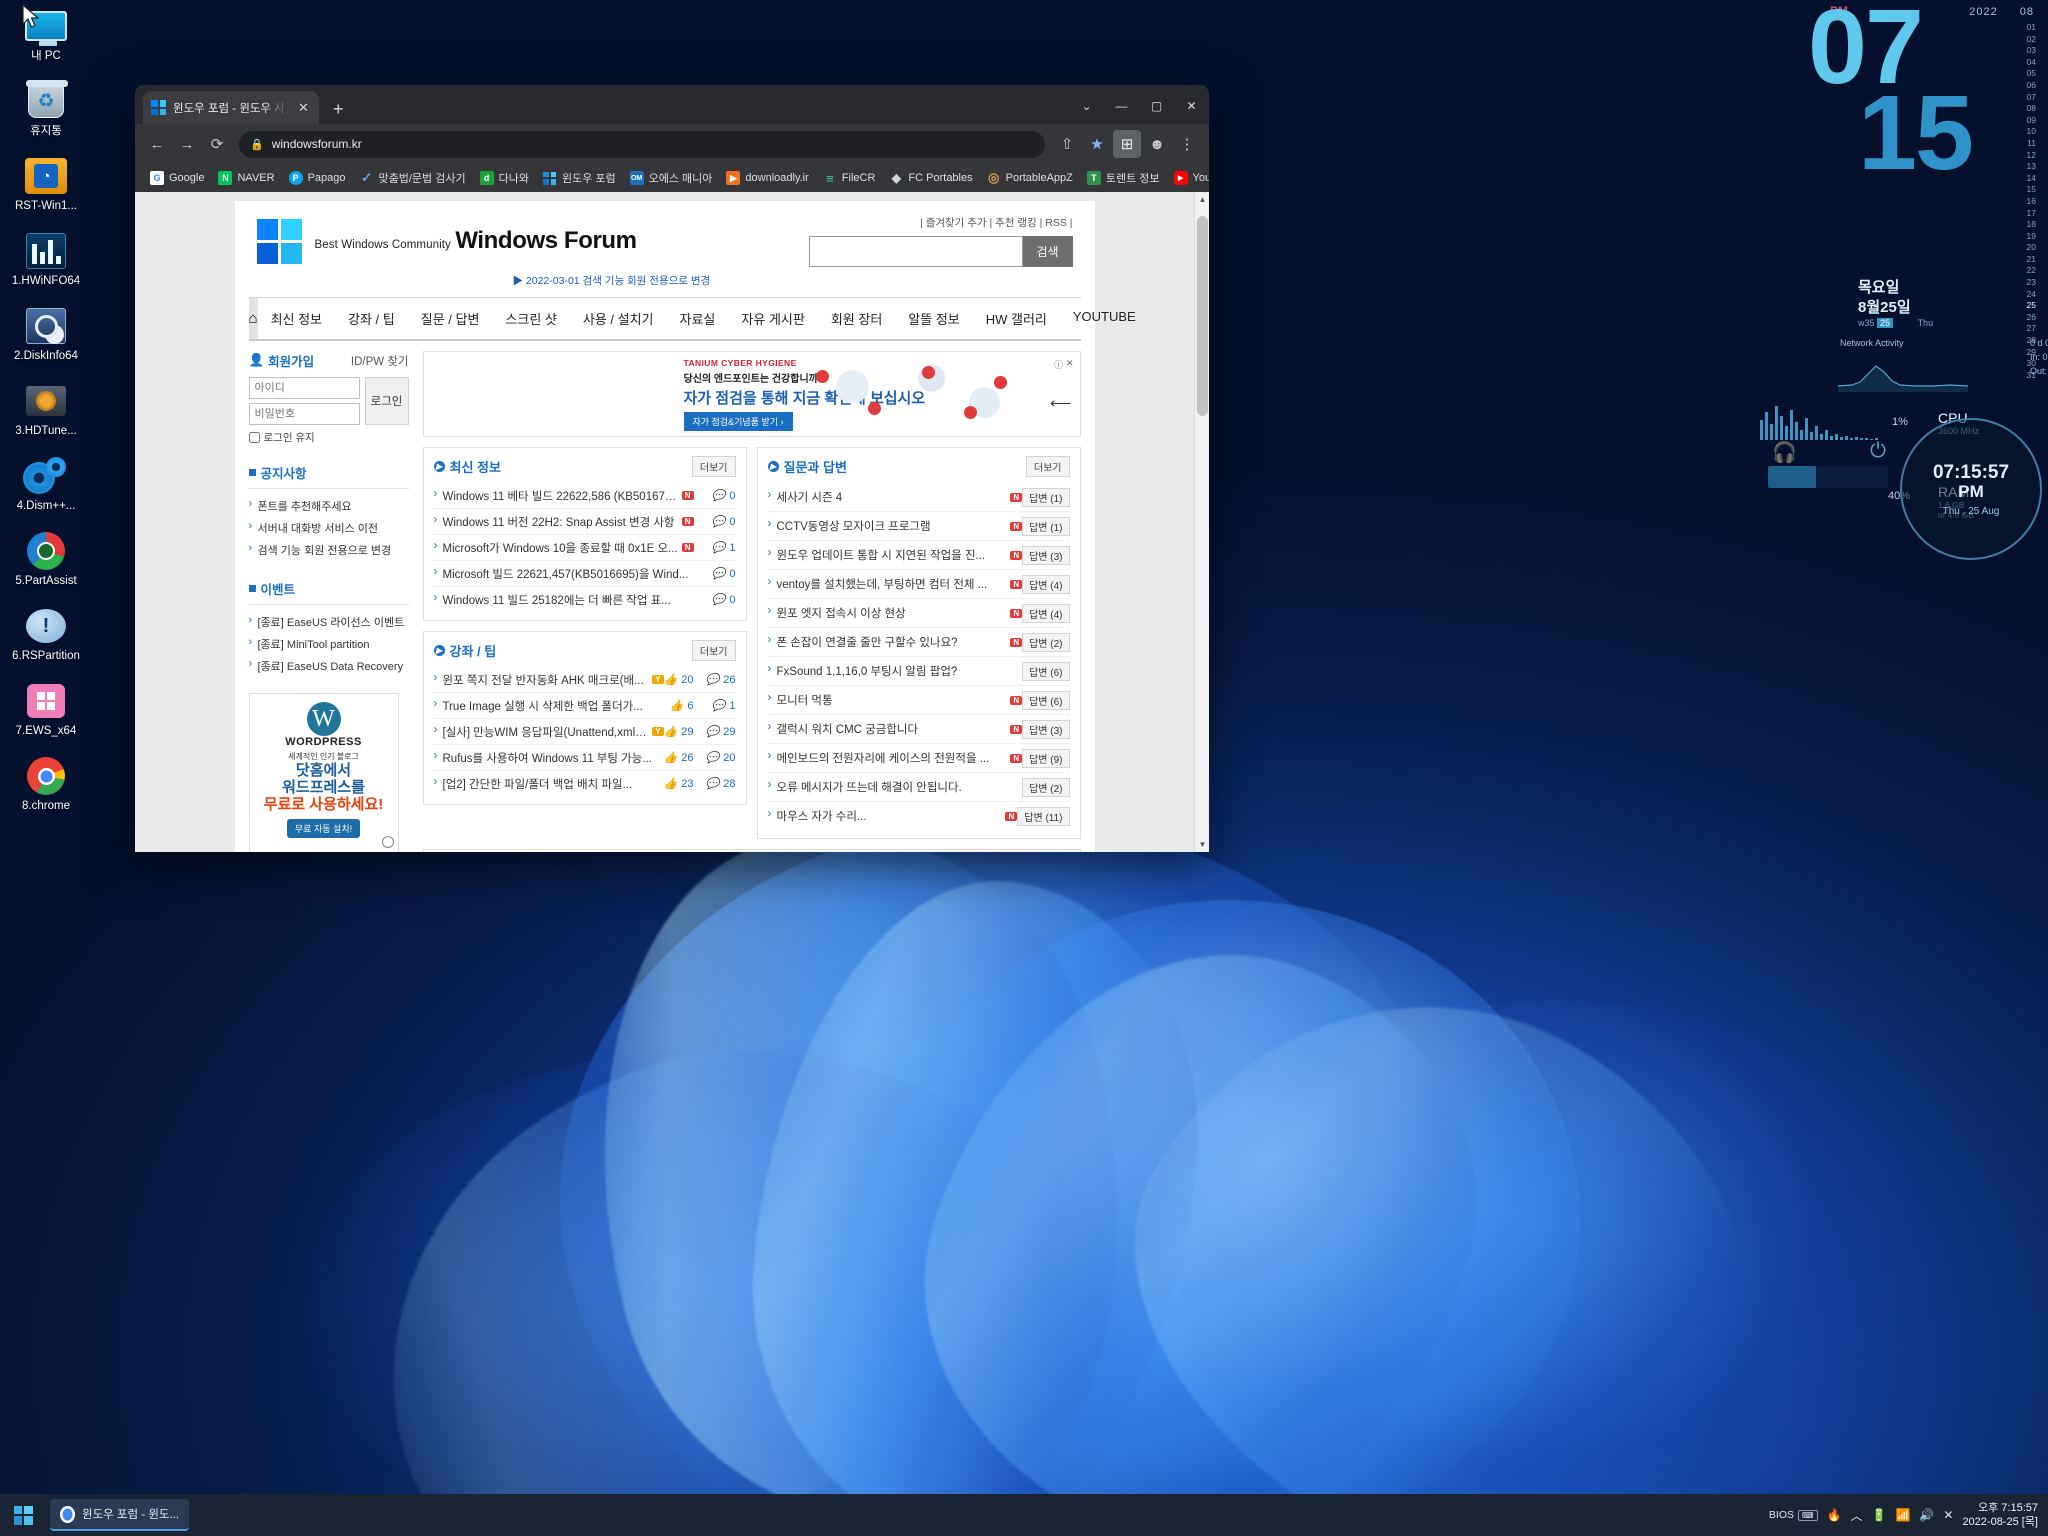  What do you see at coordinates (1104, 318) in the screenshot?
I see `nav-item-youtube: YOUTUBE` at bounding box center [1104, 318].